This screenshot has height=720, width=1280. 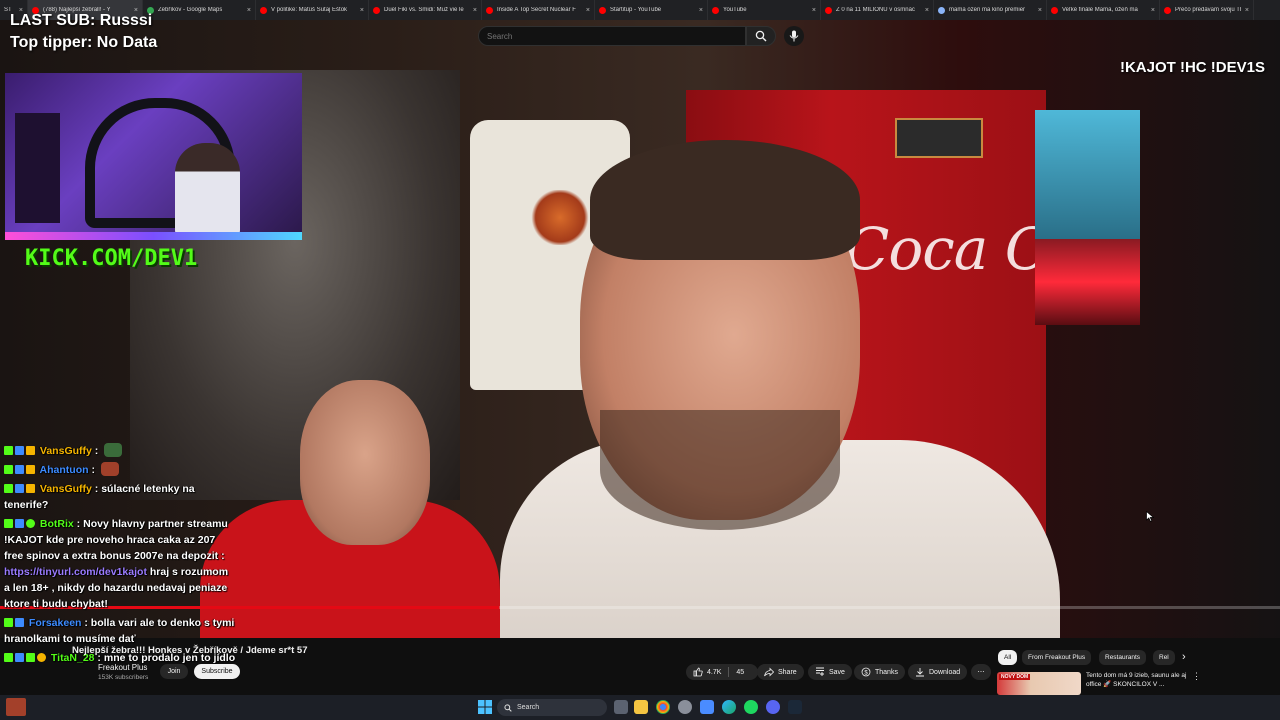 What do you see at coordinates (425, 10) in the screenshot?
I see `tab-3: Duel Fiki vs. Šmidi: Muž vie le ×` at bounding box center [425, 10].